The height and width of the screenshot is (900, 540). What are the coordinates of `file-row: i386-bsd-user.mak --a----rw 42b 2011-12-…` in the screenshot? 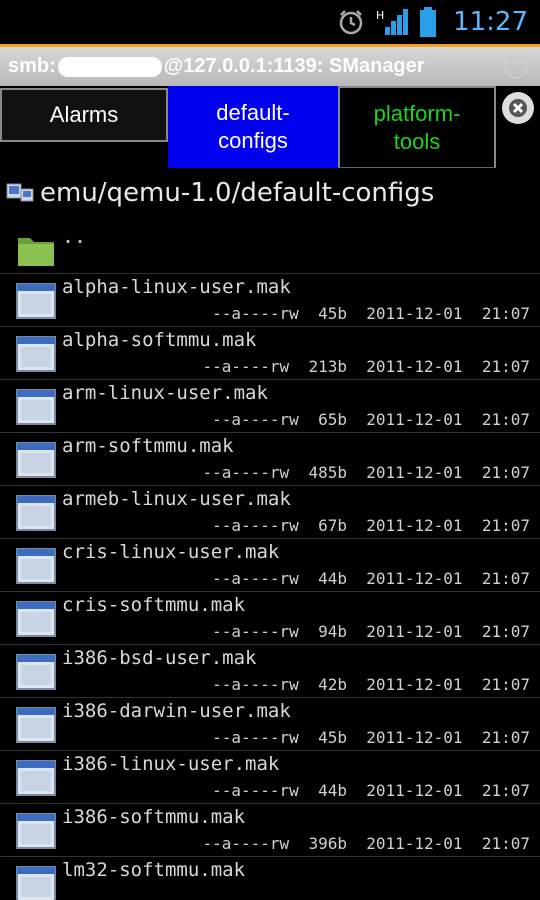 It's located at (270, 671).